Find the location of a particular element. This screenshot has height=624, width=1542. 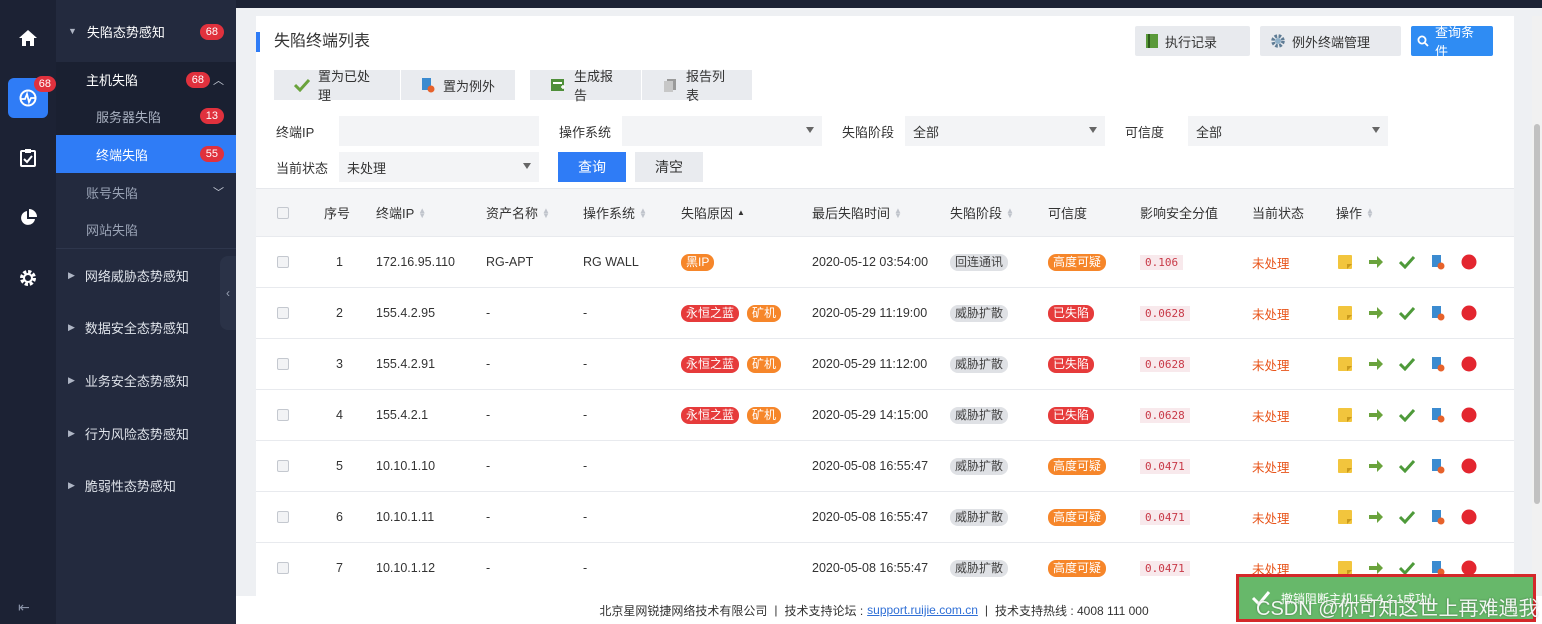

cell-credibility: 已失陷 is located at coordinates (1075, 364).